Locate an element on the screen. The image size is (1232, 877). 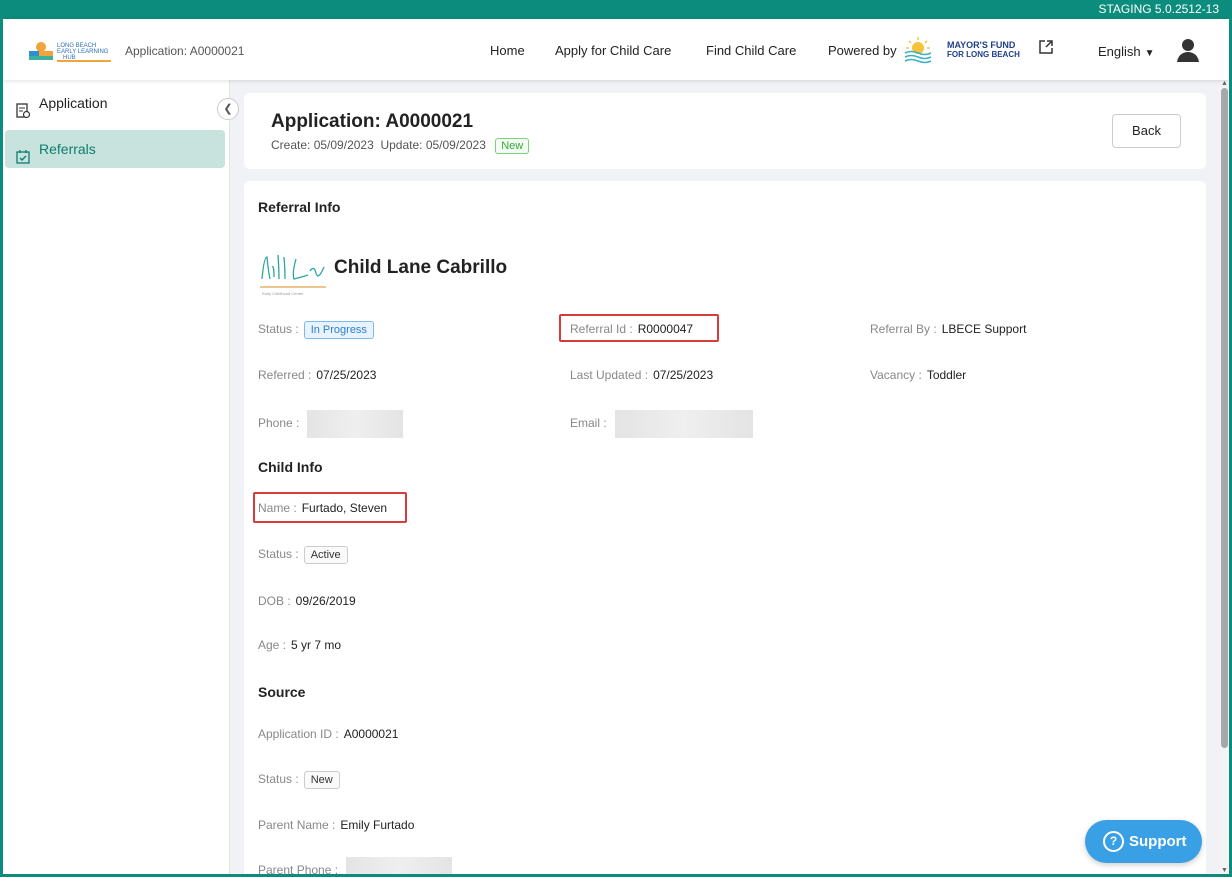
field-label: Phone : is located at coordinates (279, 423).